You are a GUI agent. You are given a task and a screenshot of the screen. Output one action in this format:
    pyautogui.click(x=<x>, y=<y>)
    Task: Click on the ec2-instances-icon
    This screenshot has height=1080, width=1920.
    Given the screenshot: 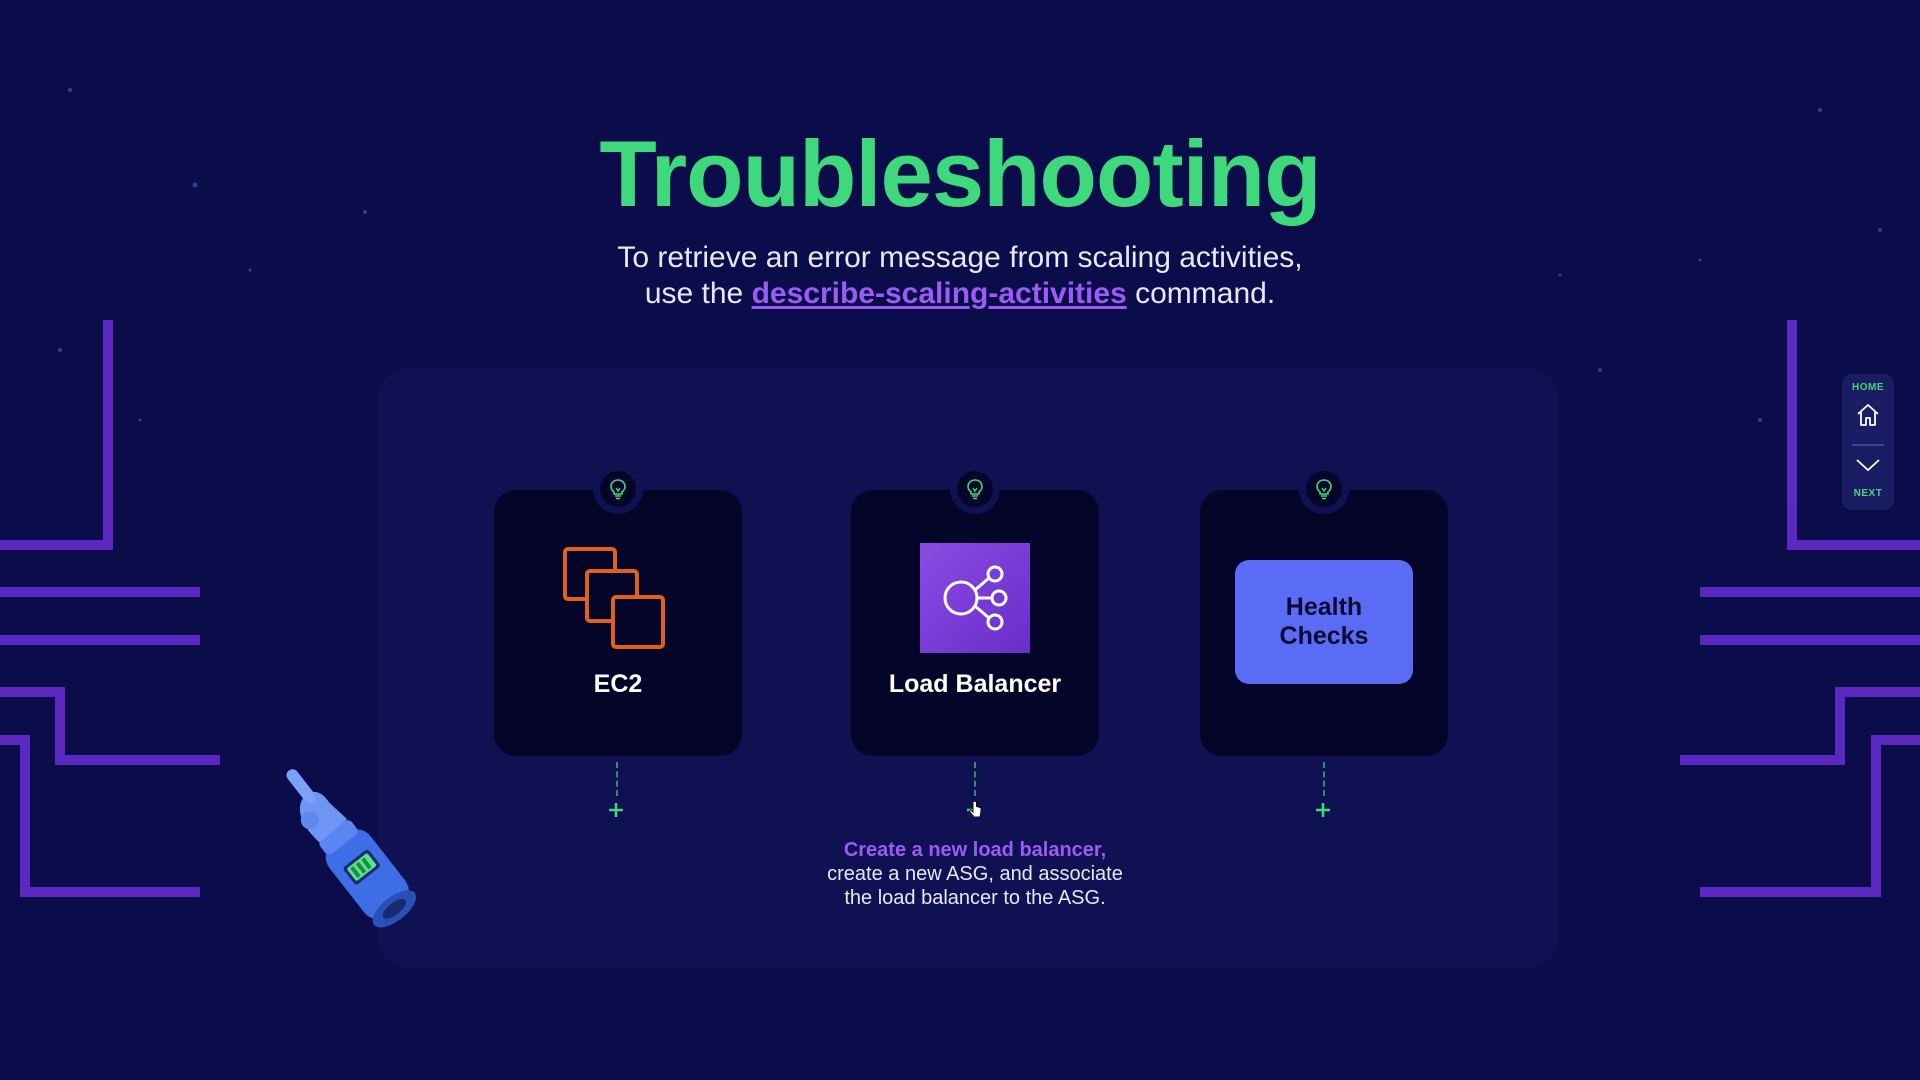 What is the action you would take?
    pyautogui.click(x=614, y=598)
    